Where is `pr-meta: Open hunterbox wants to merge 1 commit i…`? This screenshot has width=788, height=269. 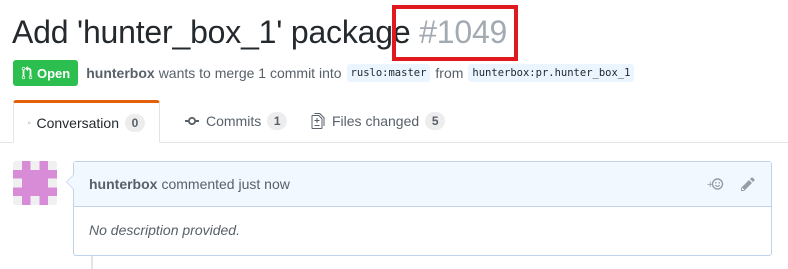 pr-meta: Open hunterbox wants to merge 1 commit i… is located at coordinates (326, 73).